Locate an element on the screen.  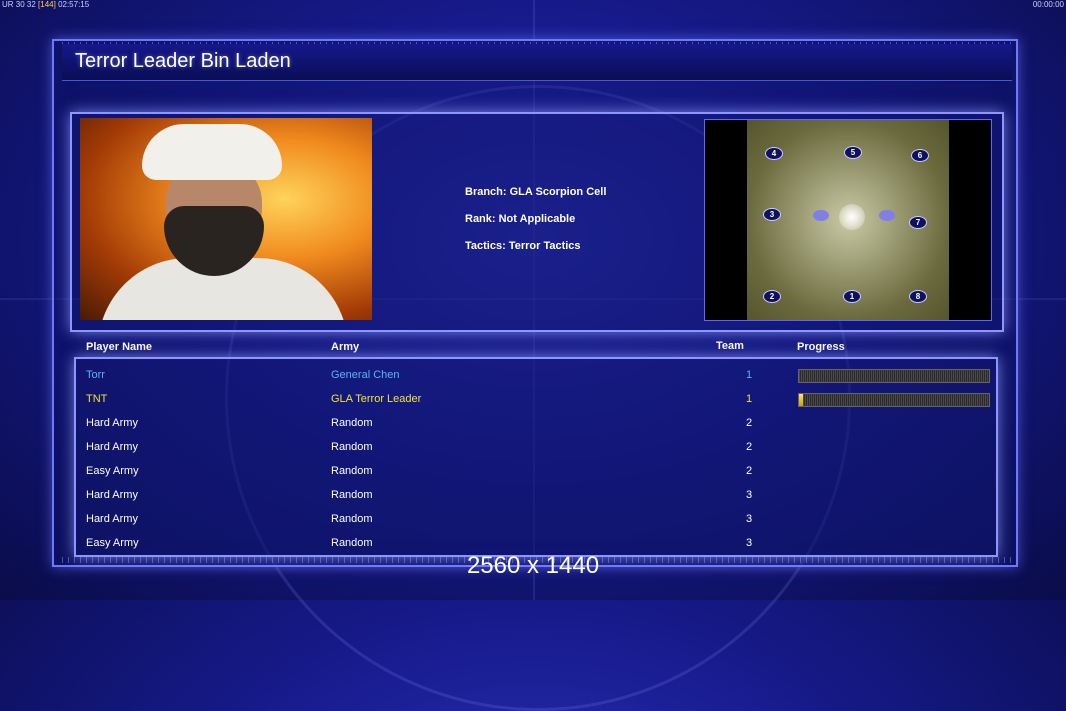
hud-status-bar: UR 30 32 [144] 02:57:15 00:00:00 is located at coordinates (533, 5).